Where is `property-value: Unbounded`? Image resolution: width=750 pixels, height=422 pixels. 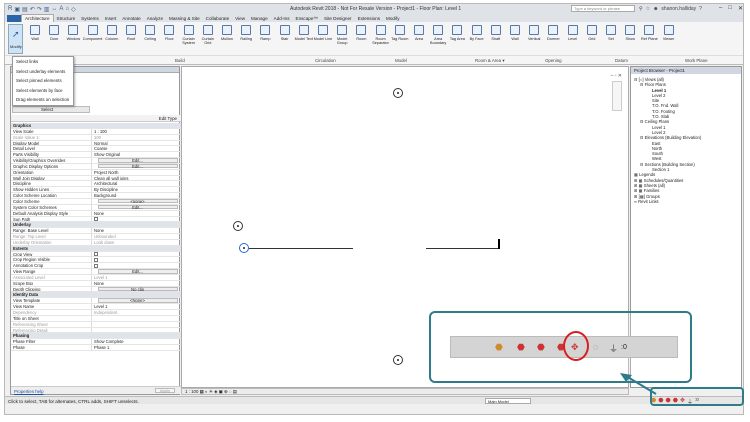 property-value: Unbounded is located at coordinates (136, 236).